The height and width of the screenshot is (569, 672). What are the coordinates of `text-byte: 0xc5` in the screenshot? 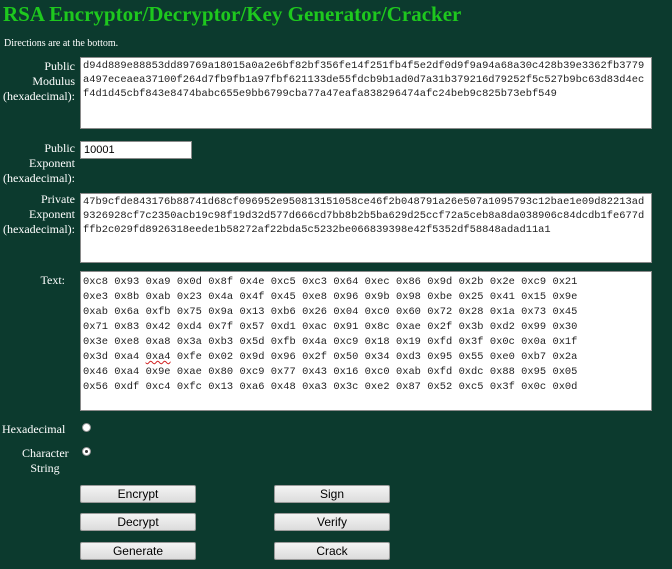 It's located at (283, 282).